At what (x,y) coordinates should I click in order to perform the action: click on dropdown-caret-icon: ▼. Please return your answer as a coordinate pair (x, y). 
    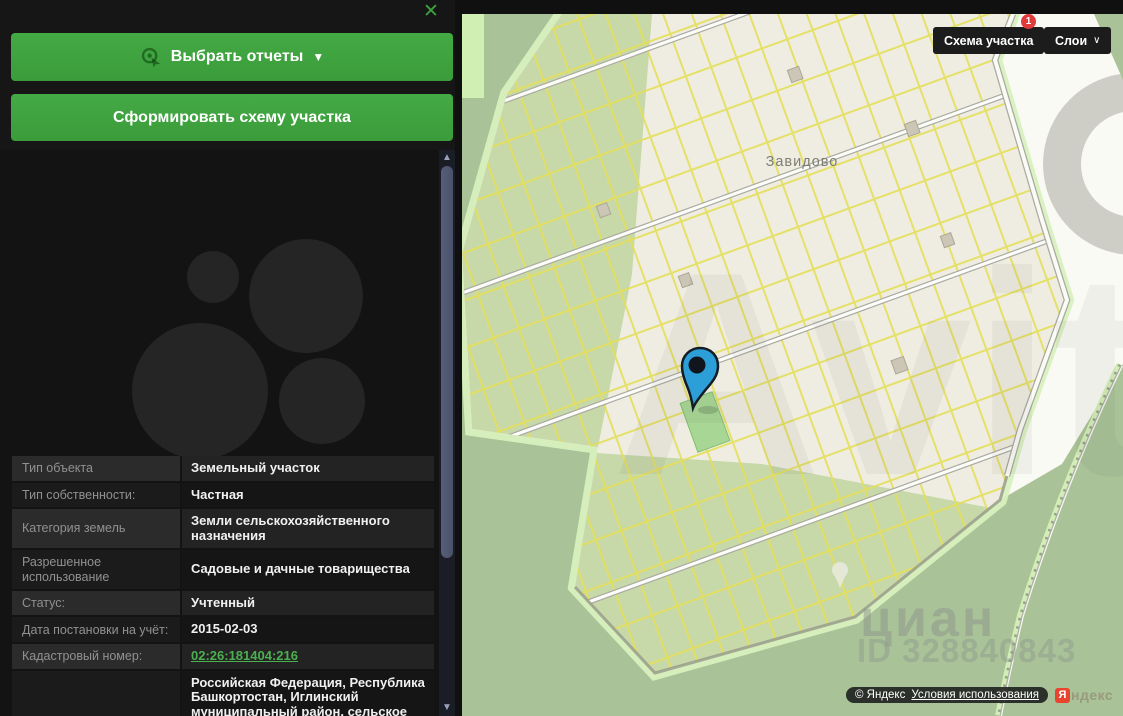
    Looking at the image, I should click on (318, 57).